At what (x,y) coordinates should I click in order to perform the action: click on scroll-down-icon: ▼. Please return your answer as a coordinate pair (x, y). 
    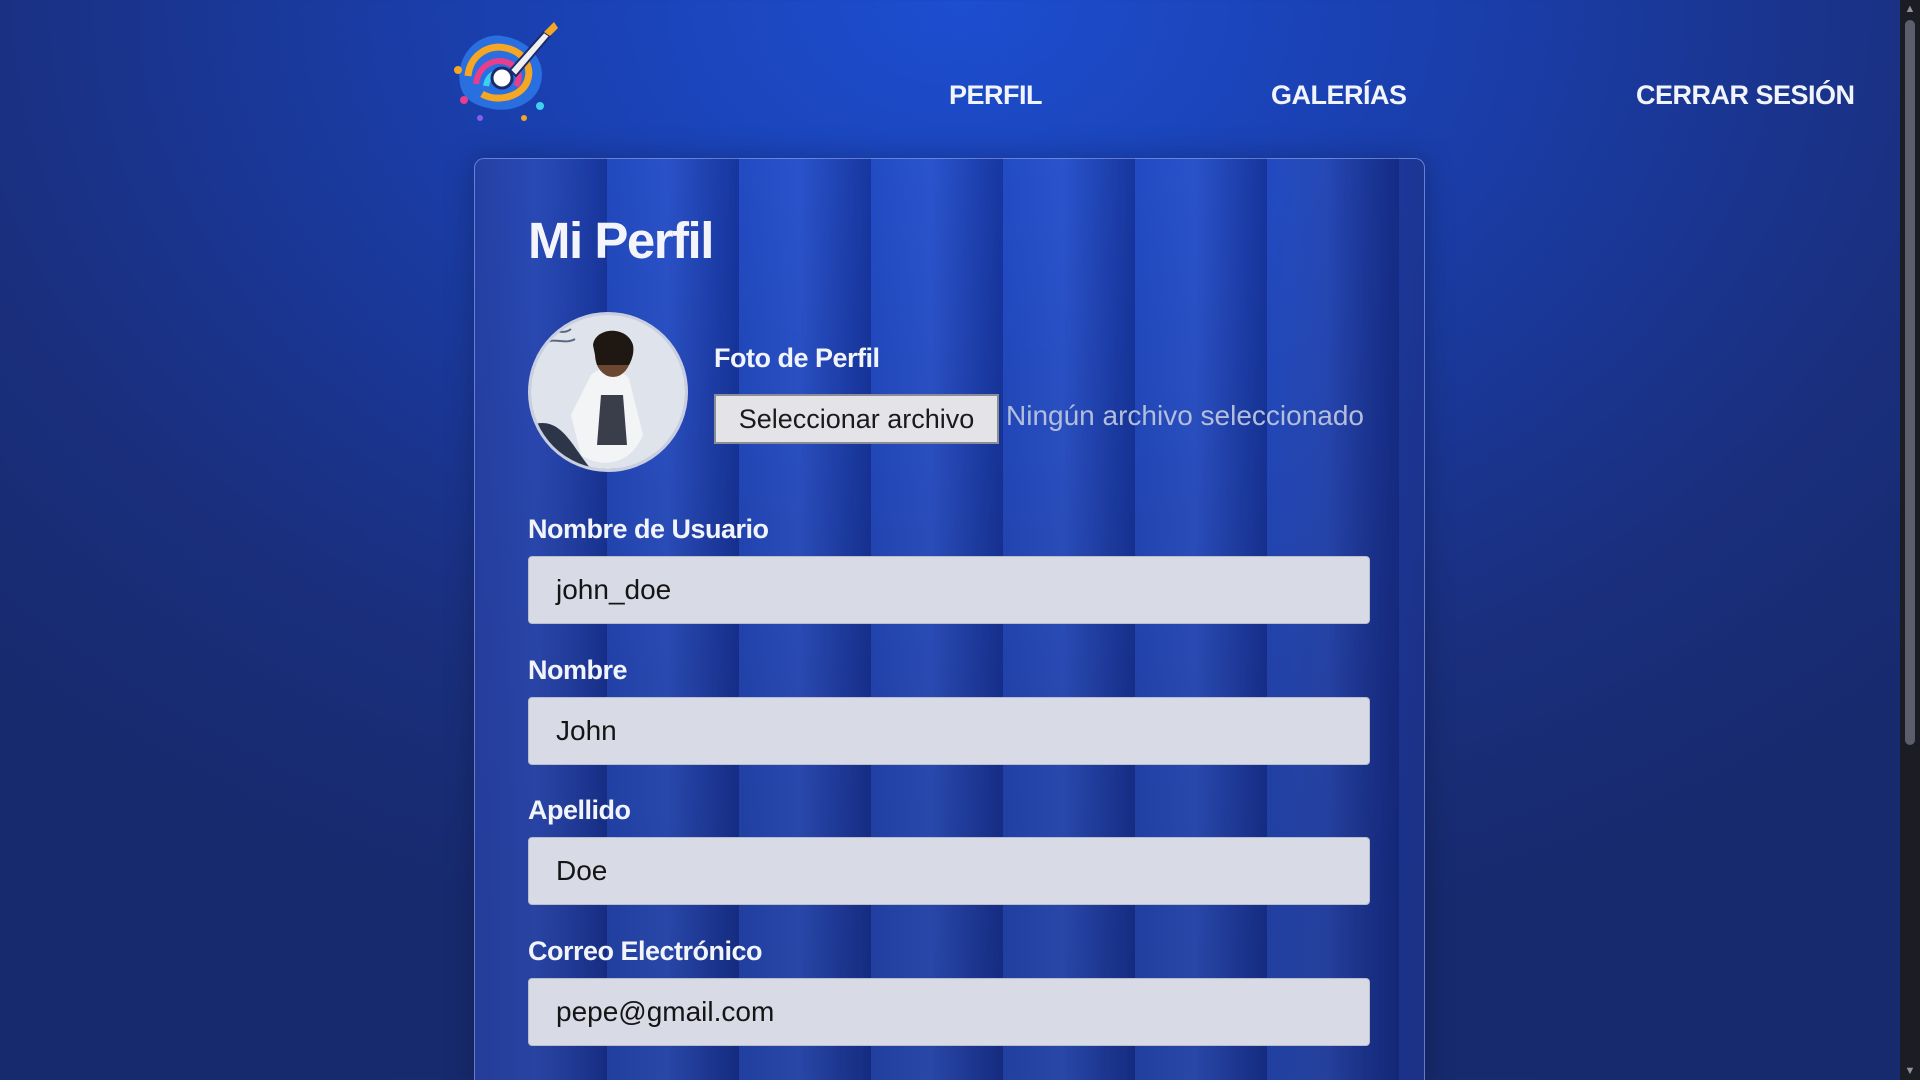
    Looking at the image, I should click on (1910, 1071).